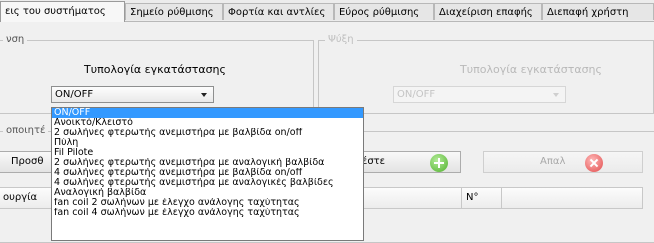 The width and height of the screenshot is (654, 243). What do you see at coordinates (207, 113) in the screenshot?
I see `dropdown-option: ON/OFF` at bounding box center [207, 113].